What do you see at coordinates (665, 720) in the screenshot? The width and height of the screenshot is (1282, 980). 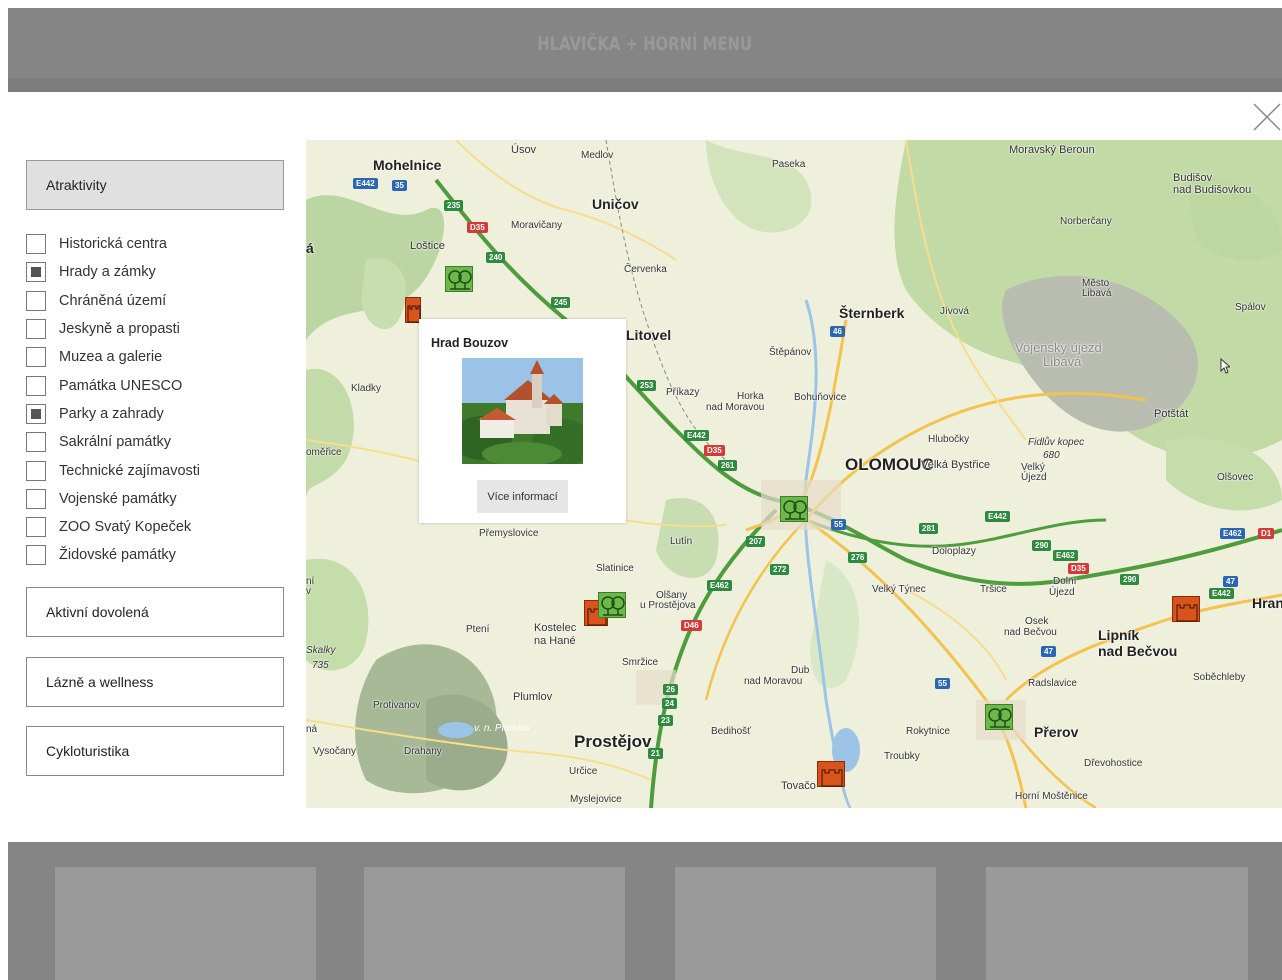 I see `road-shield: 23` at bounding box center [665, 720].